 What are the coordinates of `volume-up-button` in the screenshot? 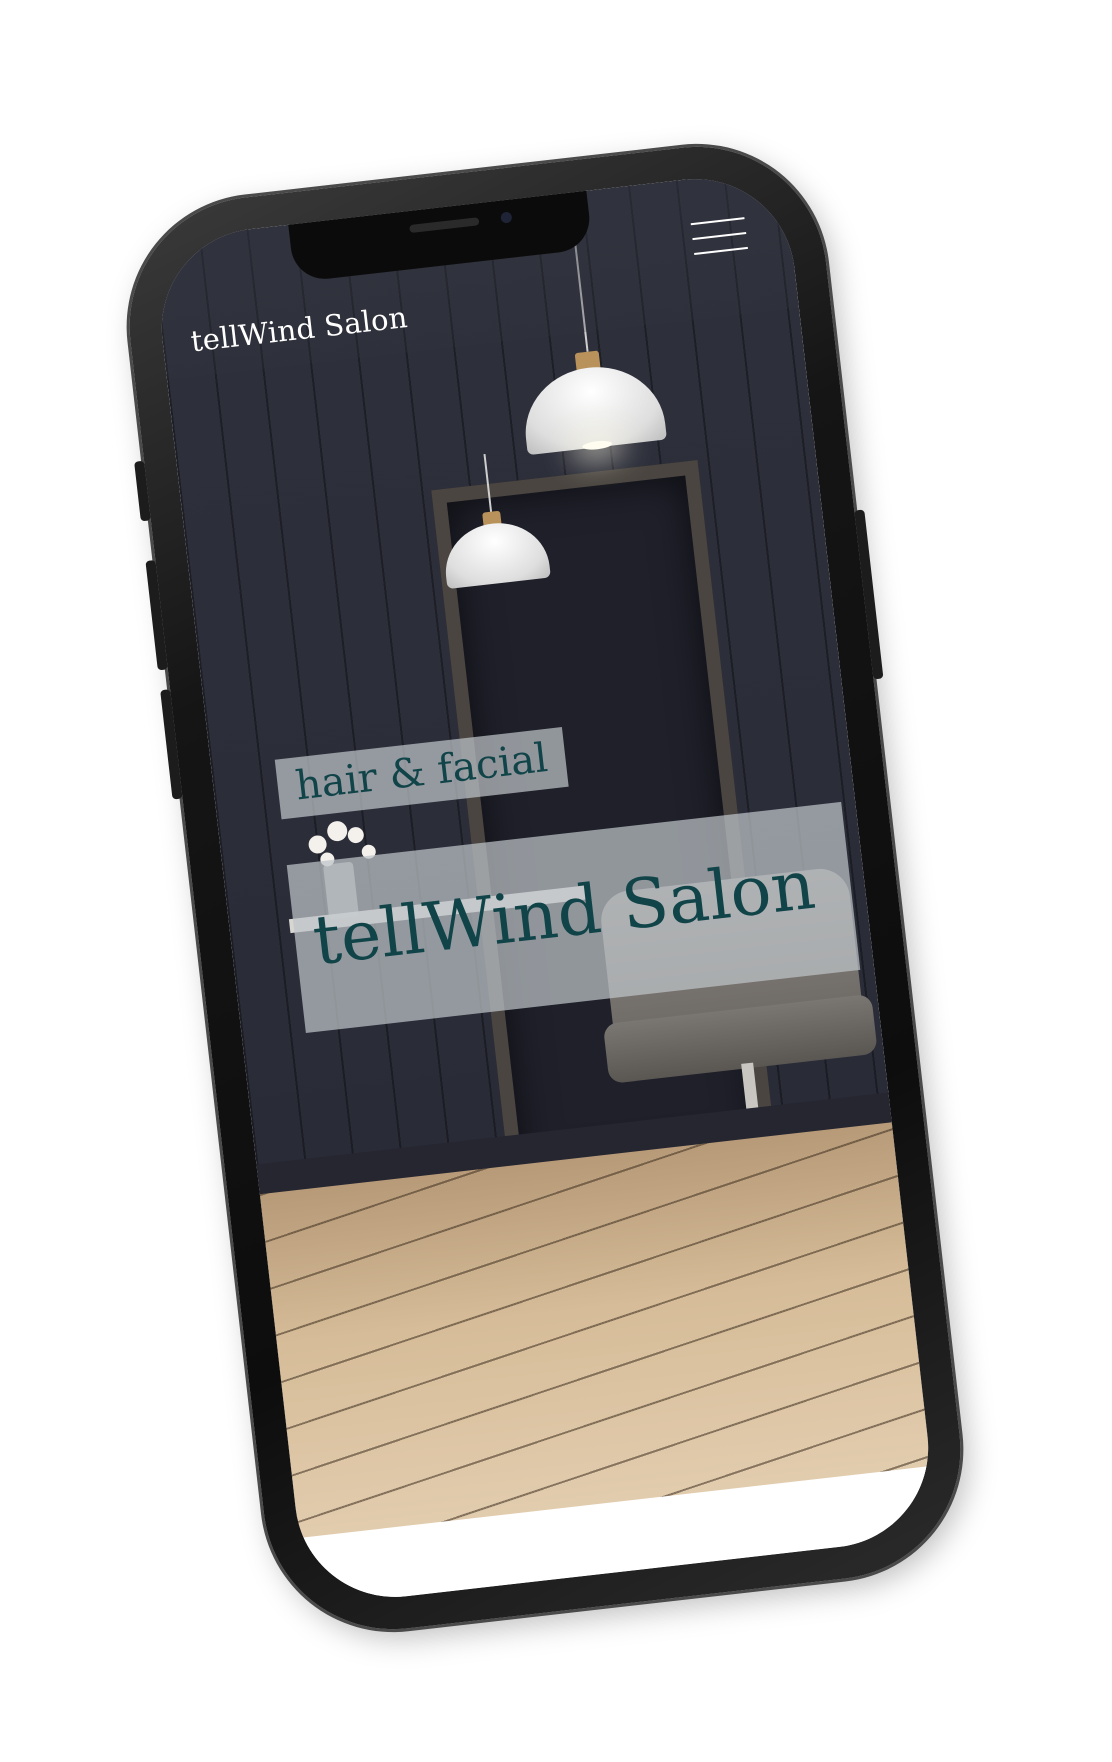 It's located at (156, 615).